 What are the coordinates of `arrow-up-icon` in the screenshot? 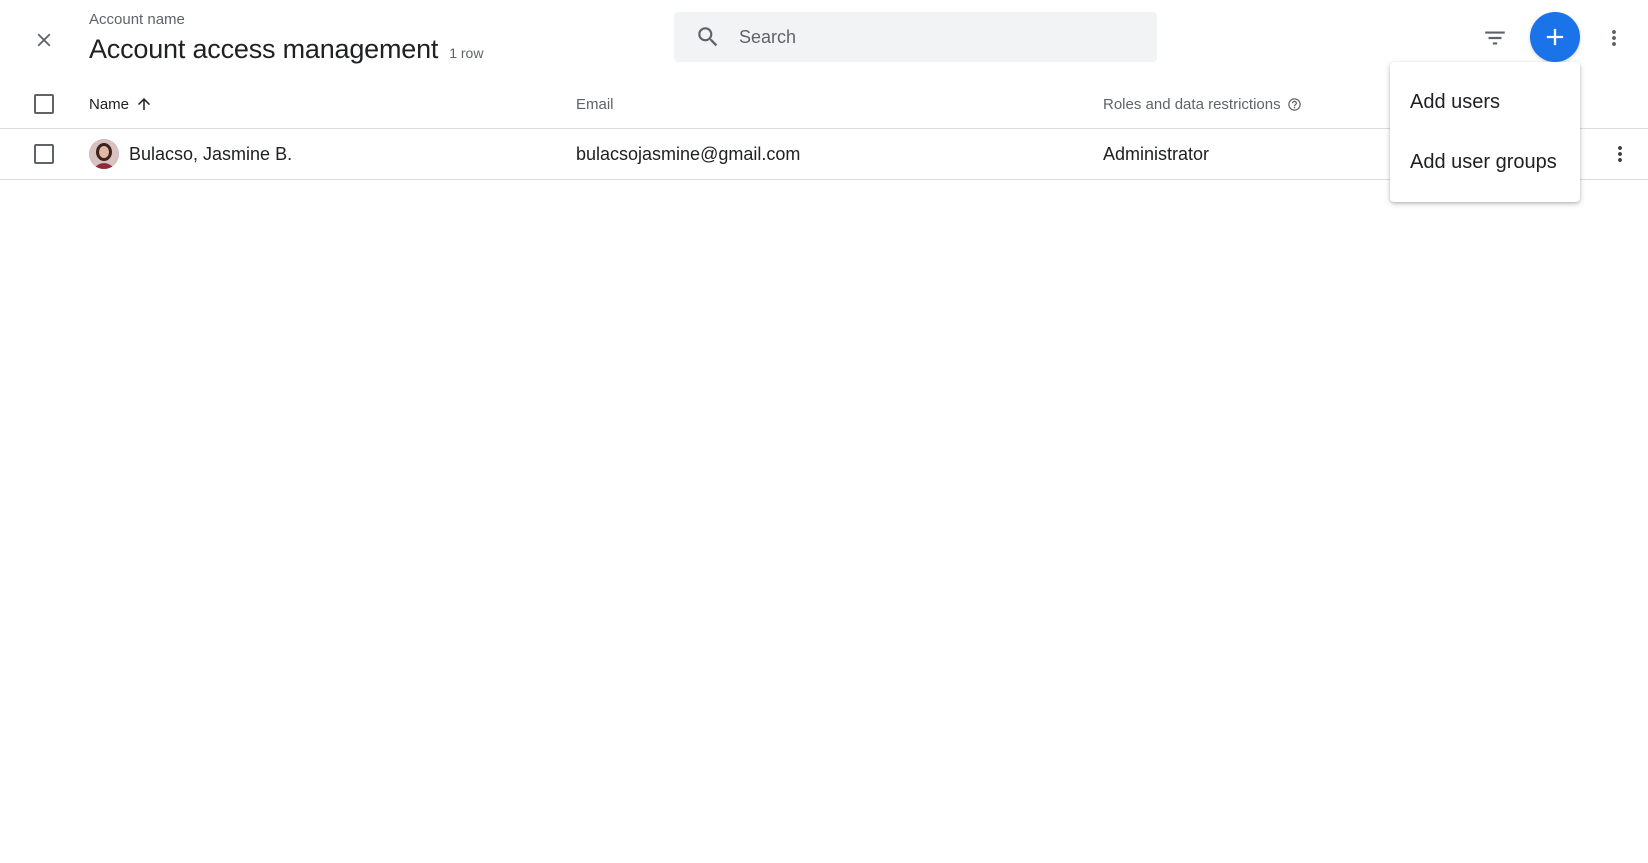 It's located at (144, 104).